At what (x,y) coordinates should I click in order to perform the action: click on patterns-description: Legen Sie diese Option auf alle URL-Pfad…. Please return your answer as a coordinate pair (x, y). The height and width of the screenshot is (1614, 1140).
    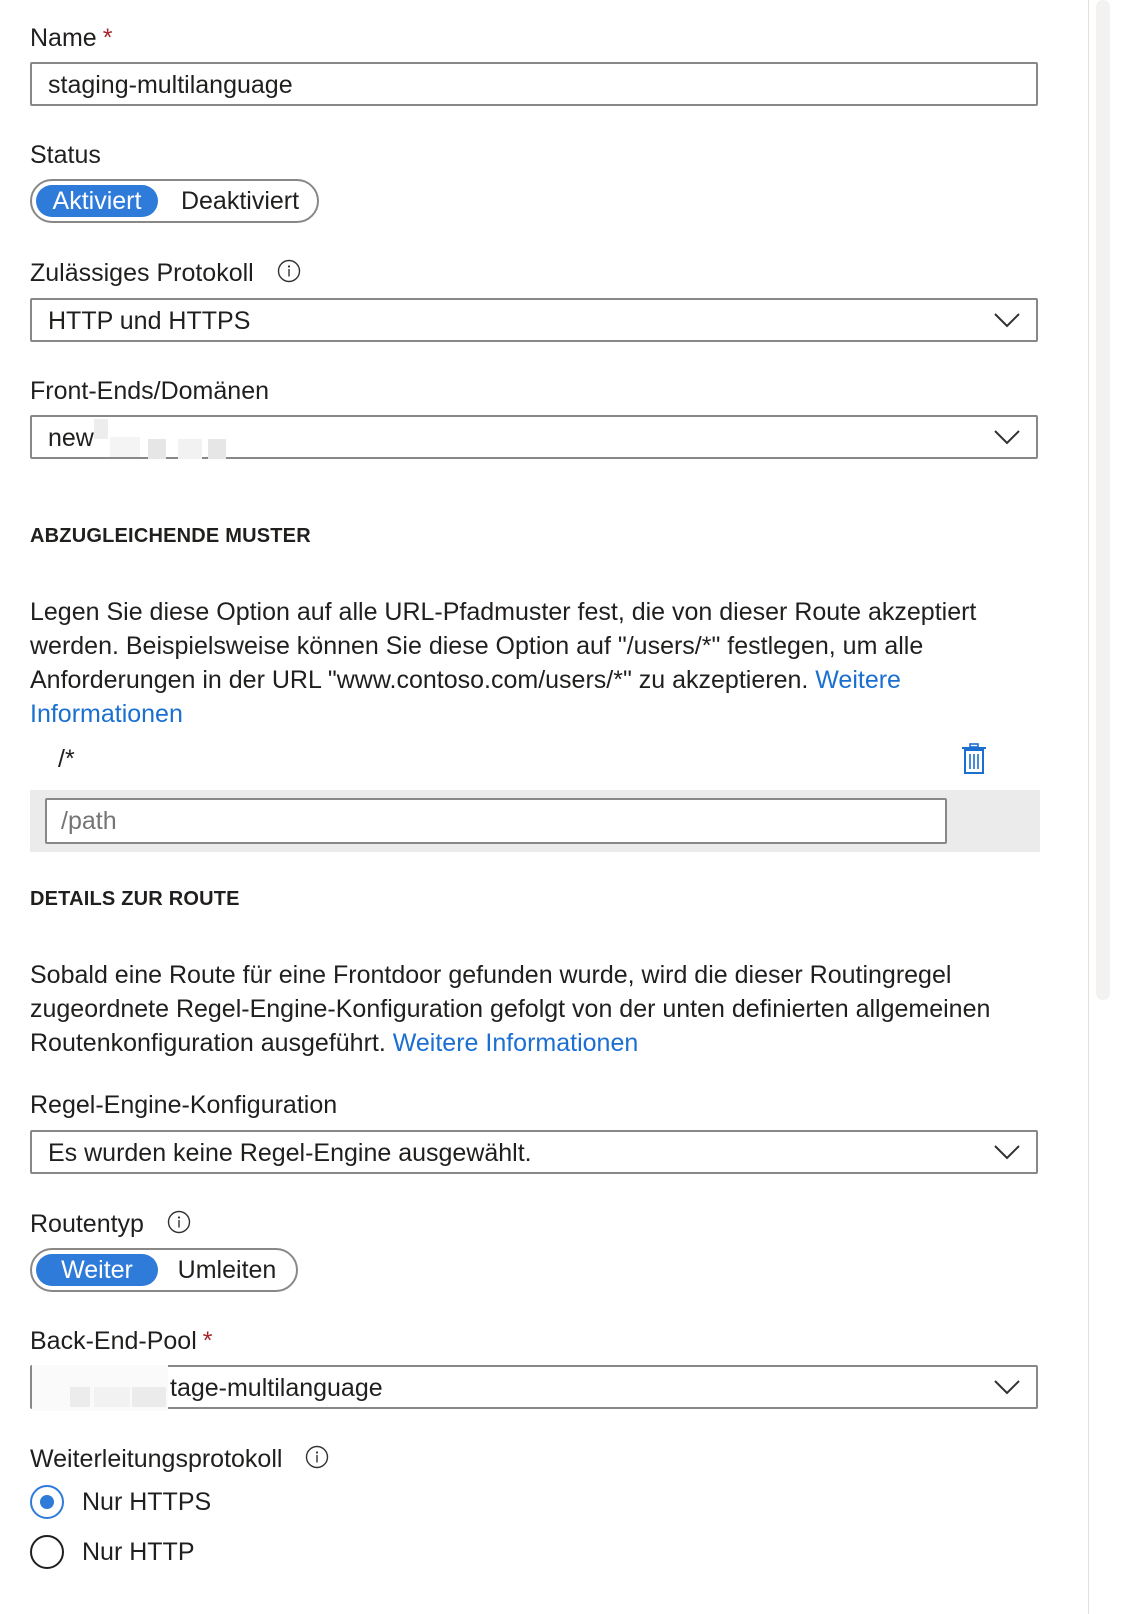
    Looking at the image, I should click on (530, 663).